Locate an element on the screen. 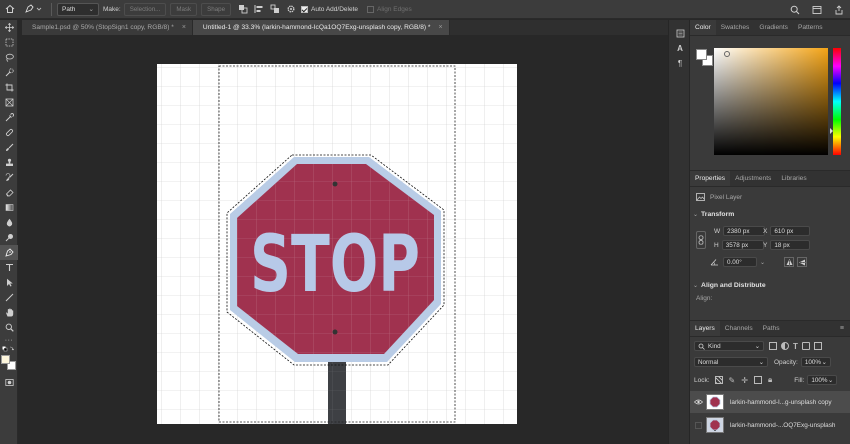 The height and width of the screenshot is (444, 850). angle-row: 0.00° ⌄ is located at coordinates (759, 262).